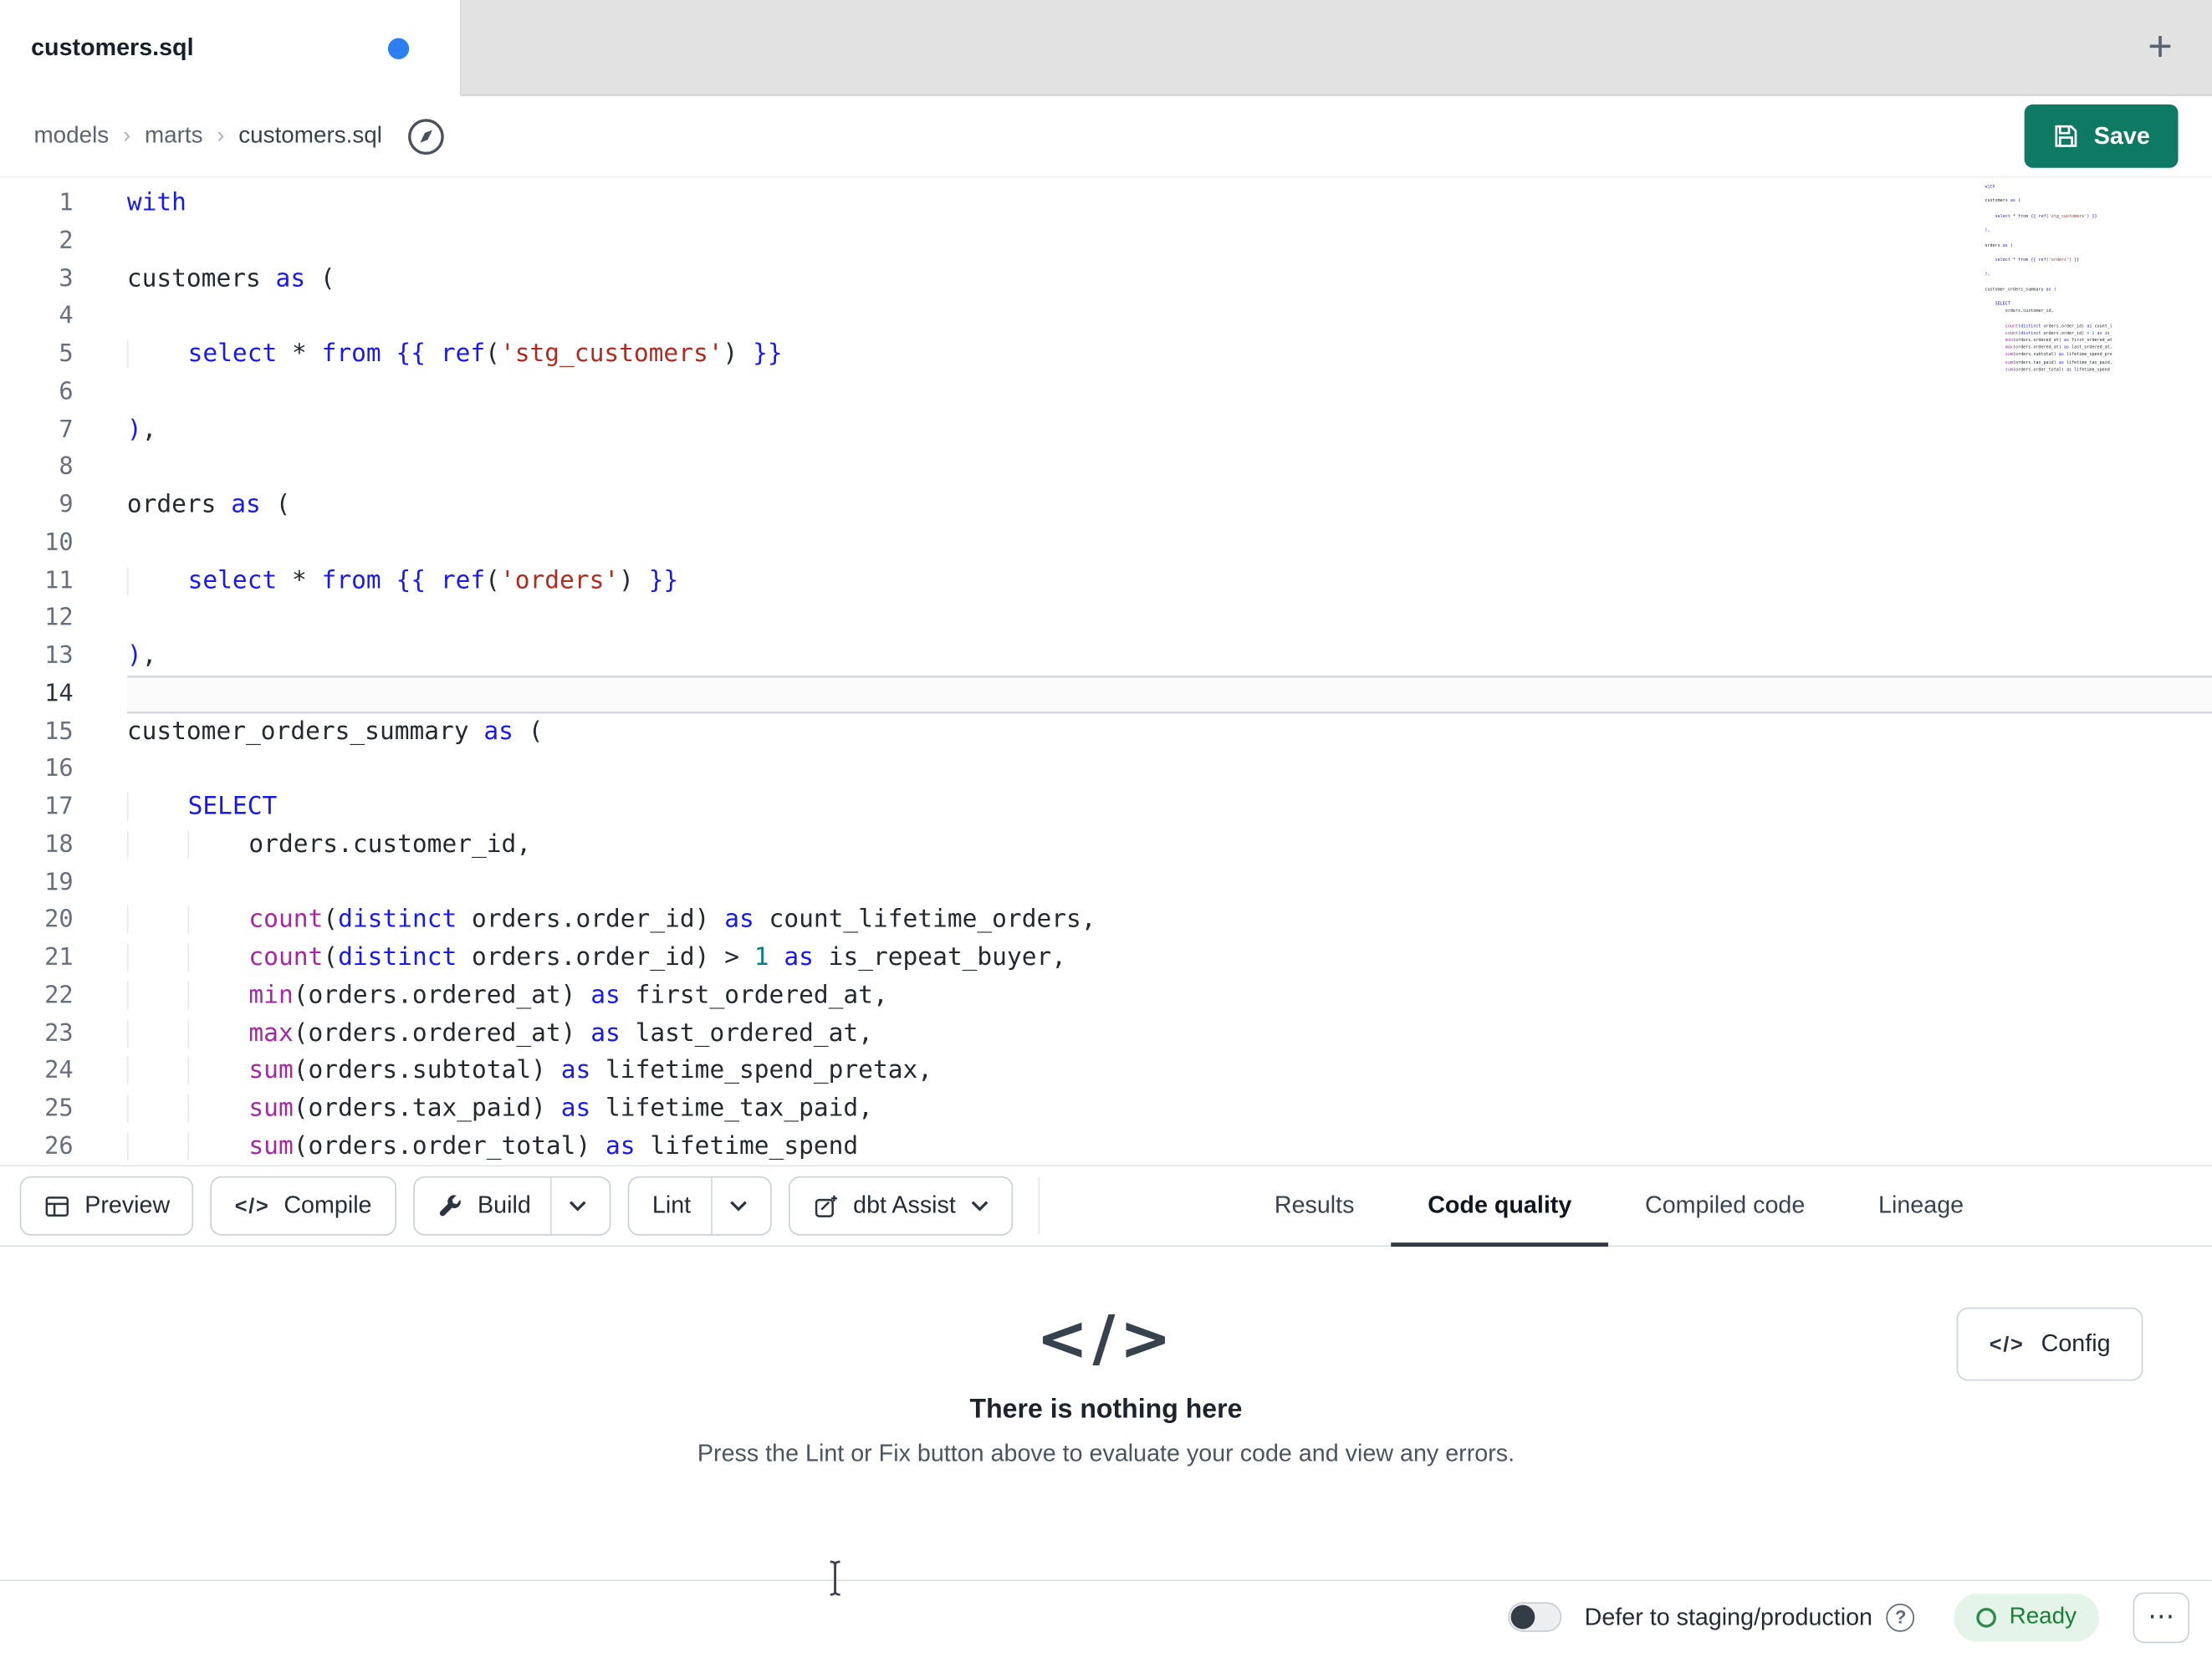 The image size is (2212, 1653). I want to click on build-button-label: Build, so click(505, 1205).